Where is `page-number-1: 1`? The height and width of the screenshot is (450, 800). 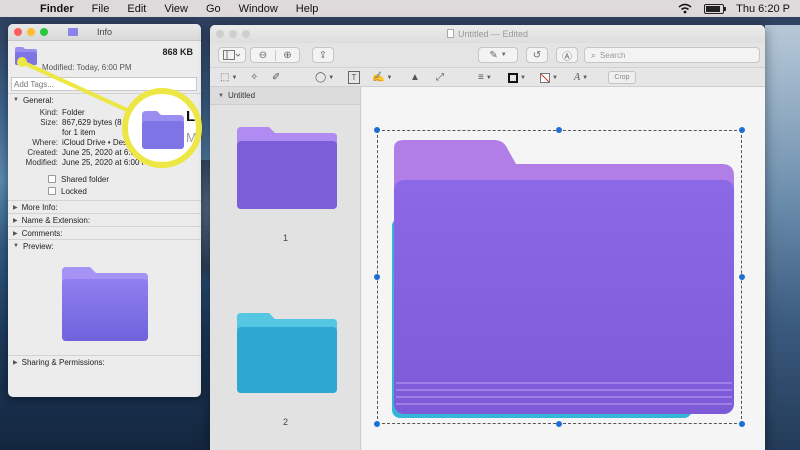
page-number-1: 1 is located at coordinates (285, 238).